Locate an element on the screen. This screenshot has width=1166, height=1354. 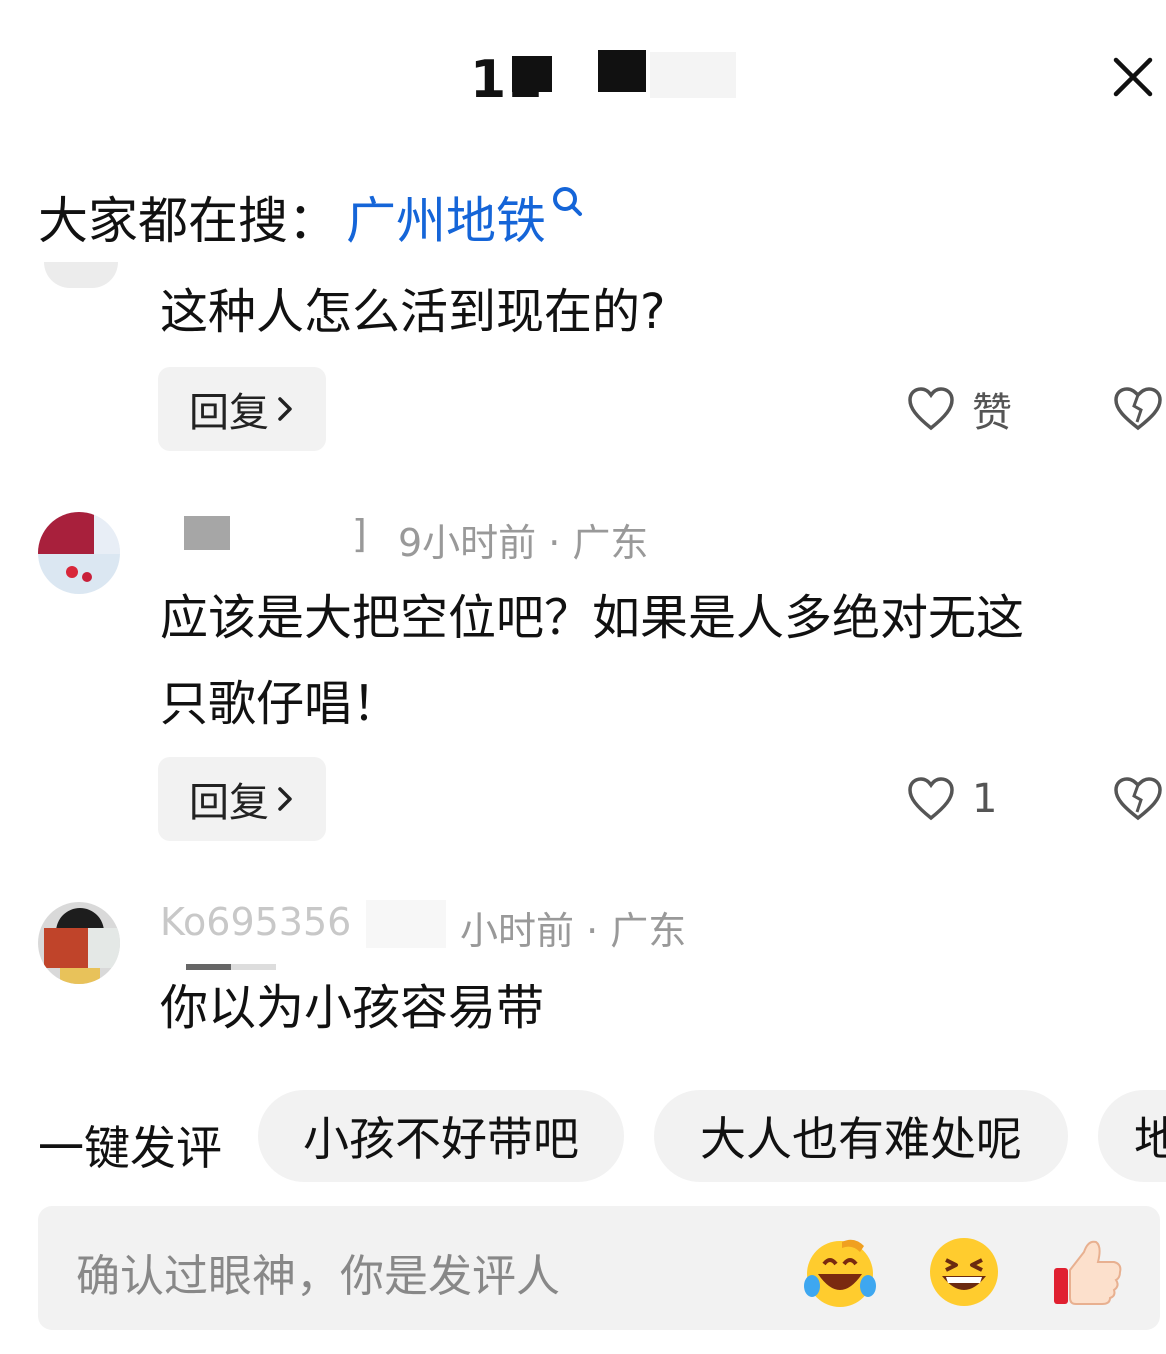
comment-username-suffix: ] is located at coordinates (359, 534).